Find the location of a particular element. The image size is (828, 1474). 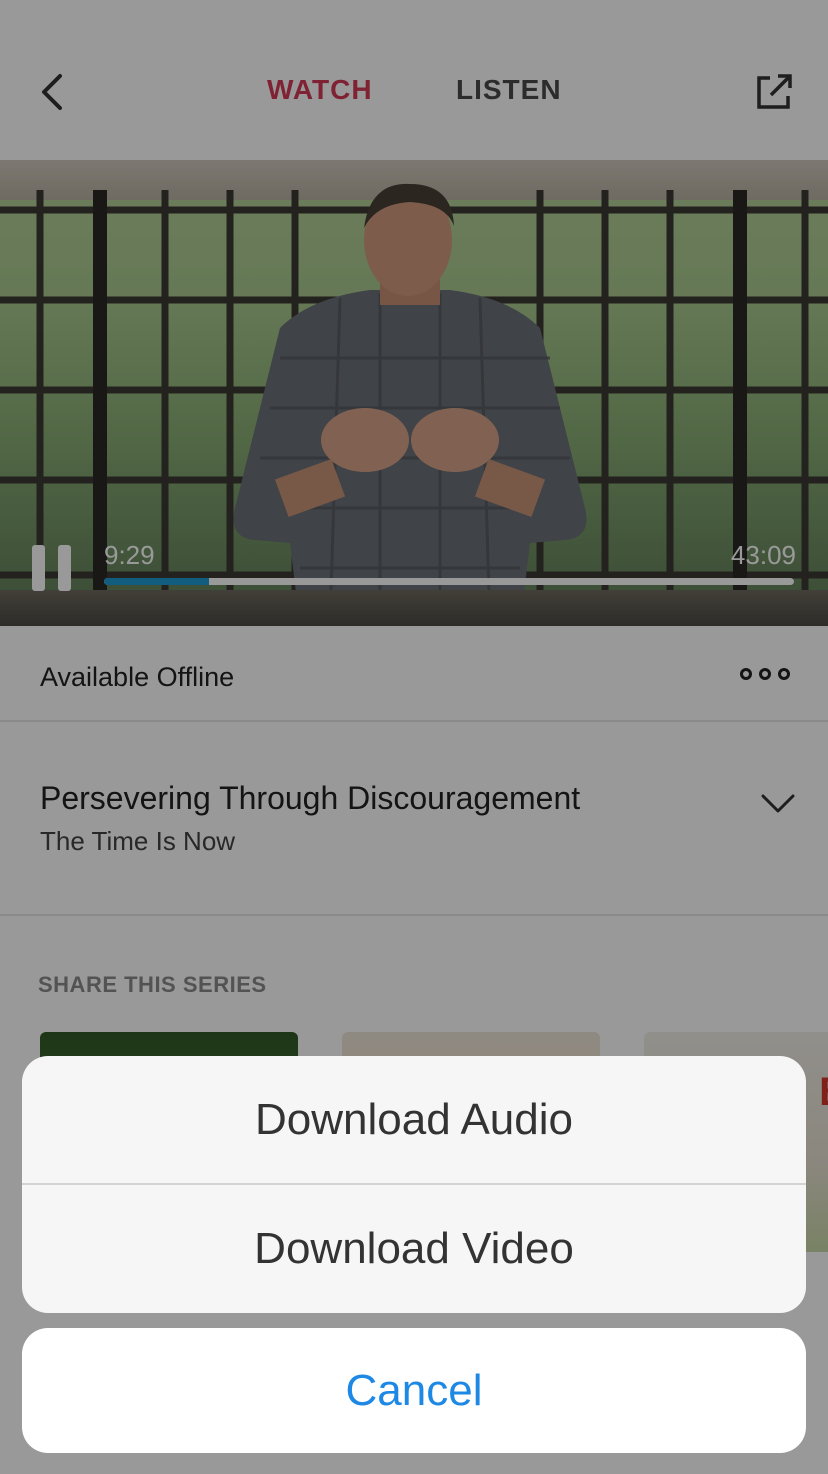

cancel-button: Cancel is located at coordinates (414, 1390).